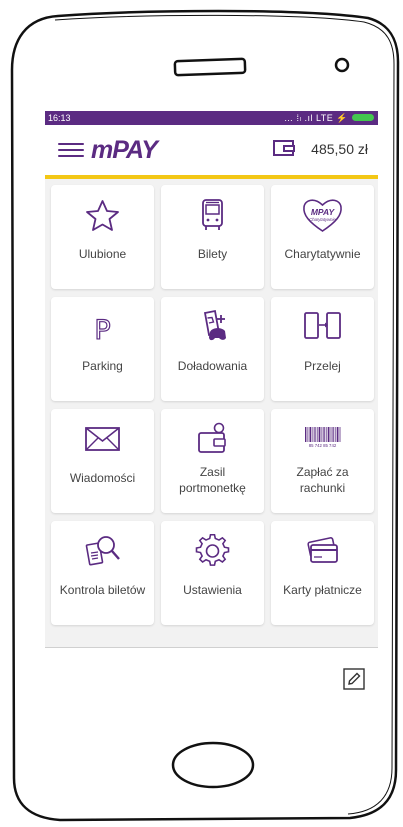 This screenshot has width=403, height=827. I want to click on tile-bilety: Bilety, so click(212, 237).